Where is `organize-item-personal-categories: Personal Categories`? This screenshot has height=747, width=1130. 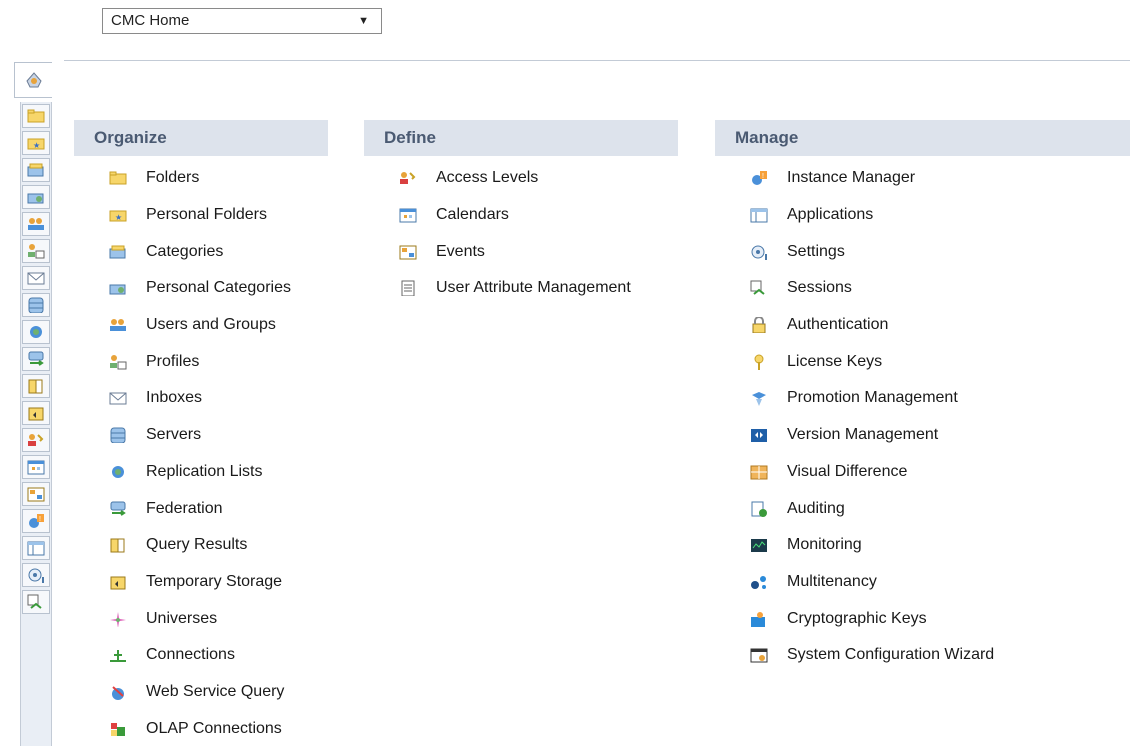 organize-item-personal-categories: Personal Categories is located at coordinates (201, 288).